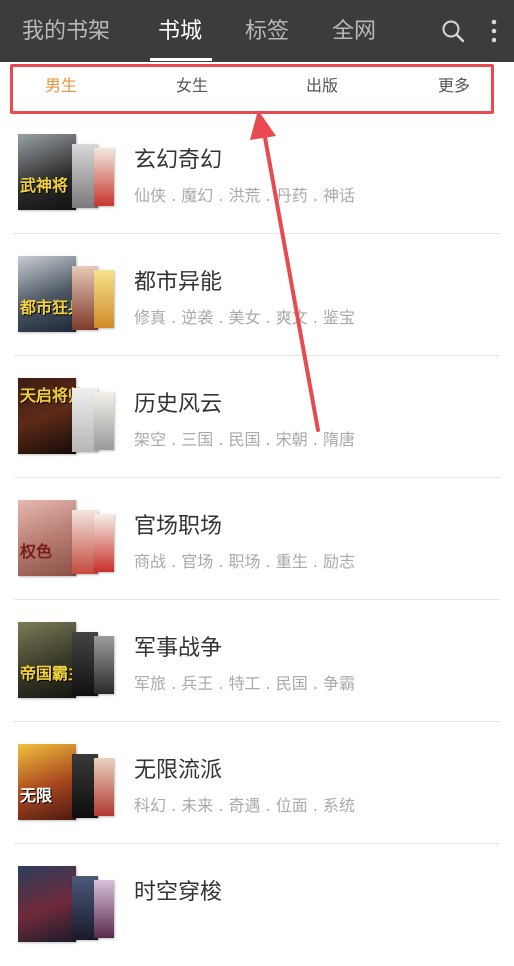 The image size is (514, 966). I want to click on book-cover: 武神将, so click(47, 172).